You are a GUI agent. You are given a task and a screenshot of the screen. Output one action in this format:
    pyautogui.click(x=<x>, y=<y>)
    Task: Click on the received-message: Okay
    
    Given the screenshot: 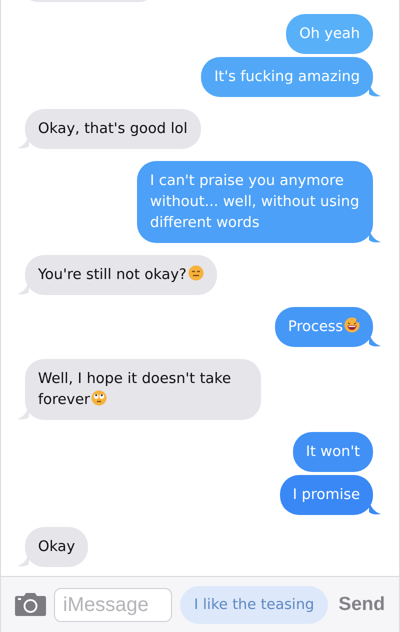 What is the action you would take?
    pyautogui.click(x=56, y=547)
    